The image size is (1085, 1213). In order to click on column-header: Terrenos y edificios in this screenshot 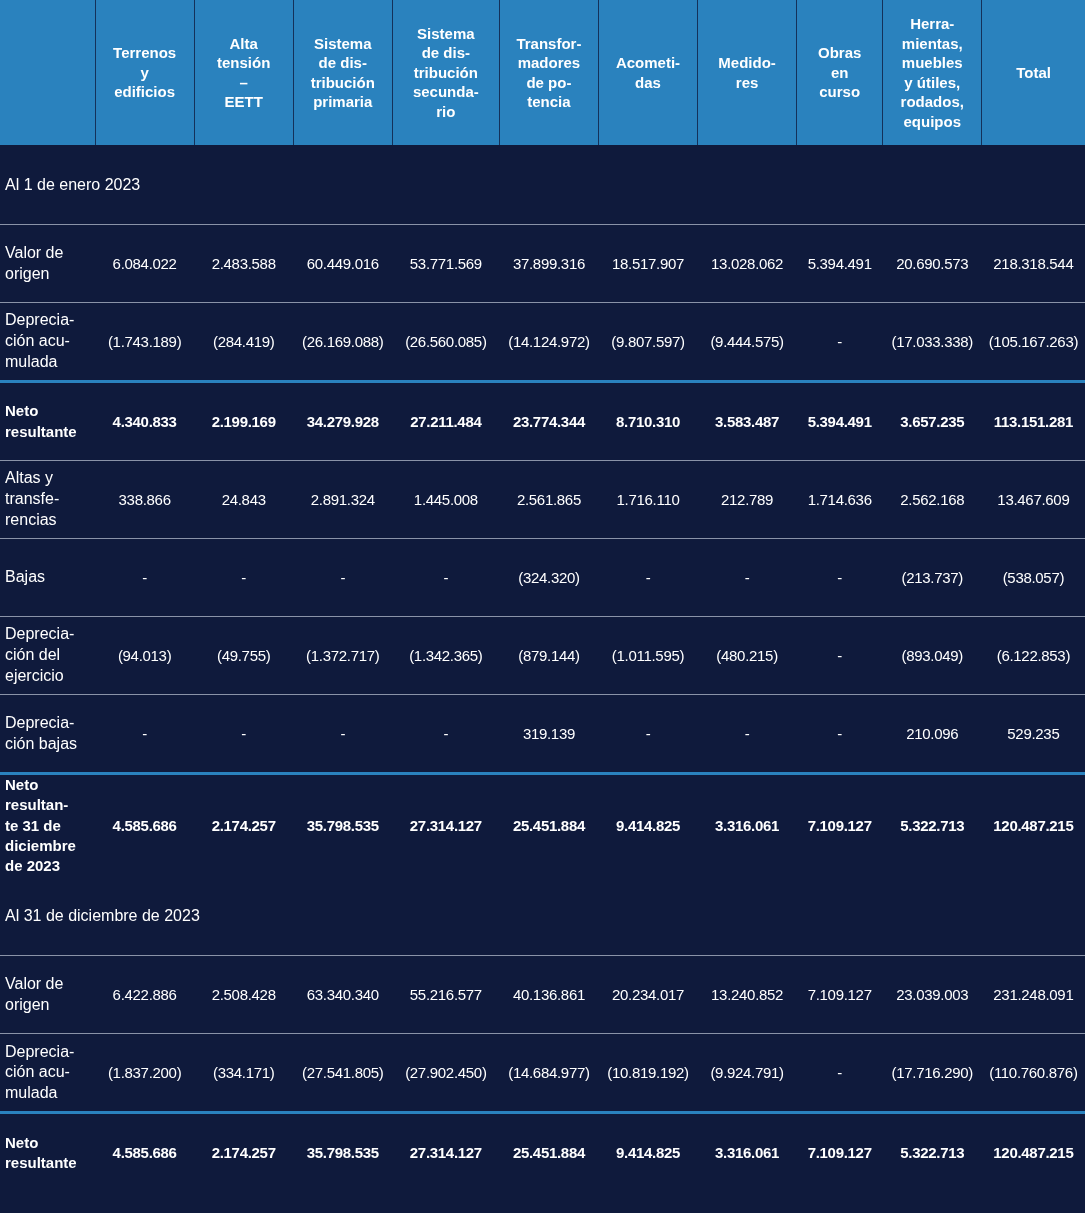, I will do `click(145, 72)`.